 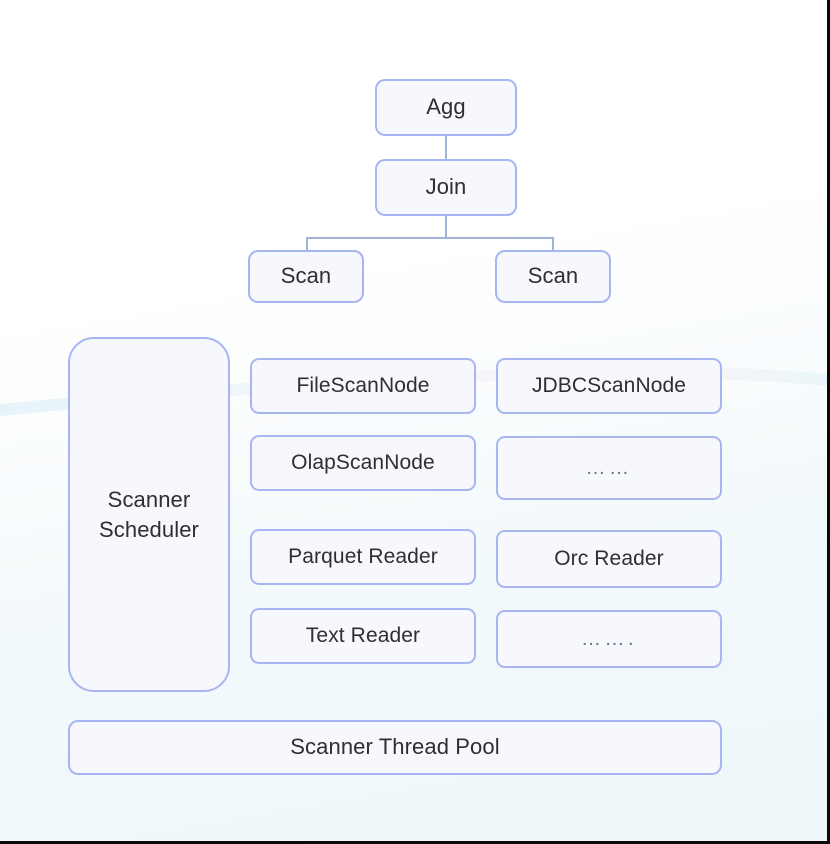 I want to click on scan-node-file-scan-node: FileScanNode, so click(x=363, y=386).